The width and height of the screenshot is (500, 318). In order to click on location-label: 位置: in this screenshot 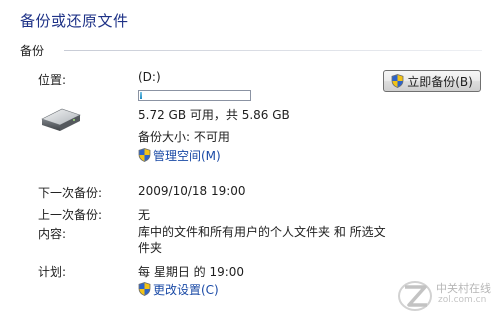, I will do `click(52, 80)`.